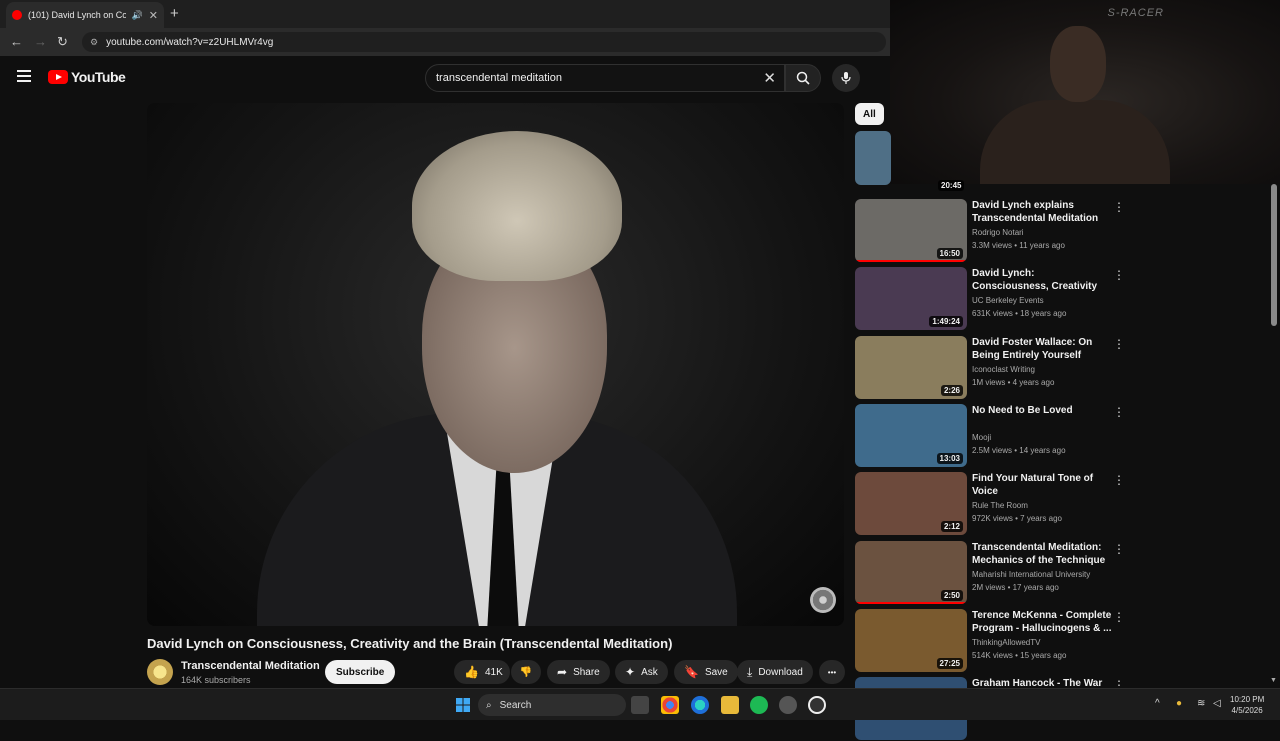 Image resolution: width=1280 pixels, height=741 pixels. What do you see at coordinates (499, 78) in the screenshot?
I see `search-value: transcendental meditation` at bounding box center [499, 78].